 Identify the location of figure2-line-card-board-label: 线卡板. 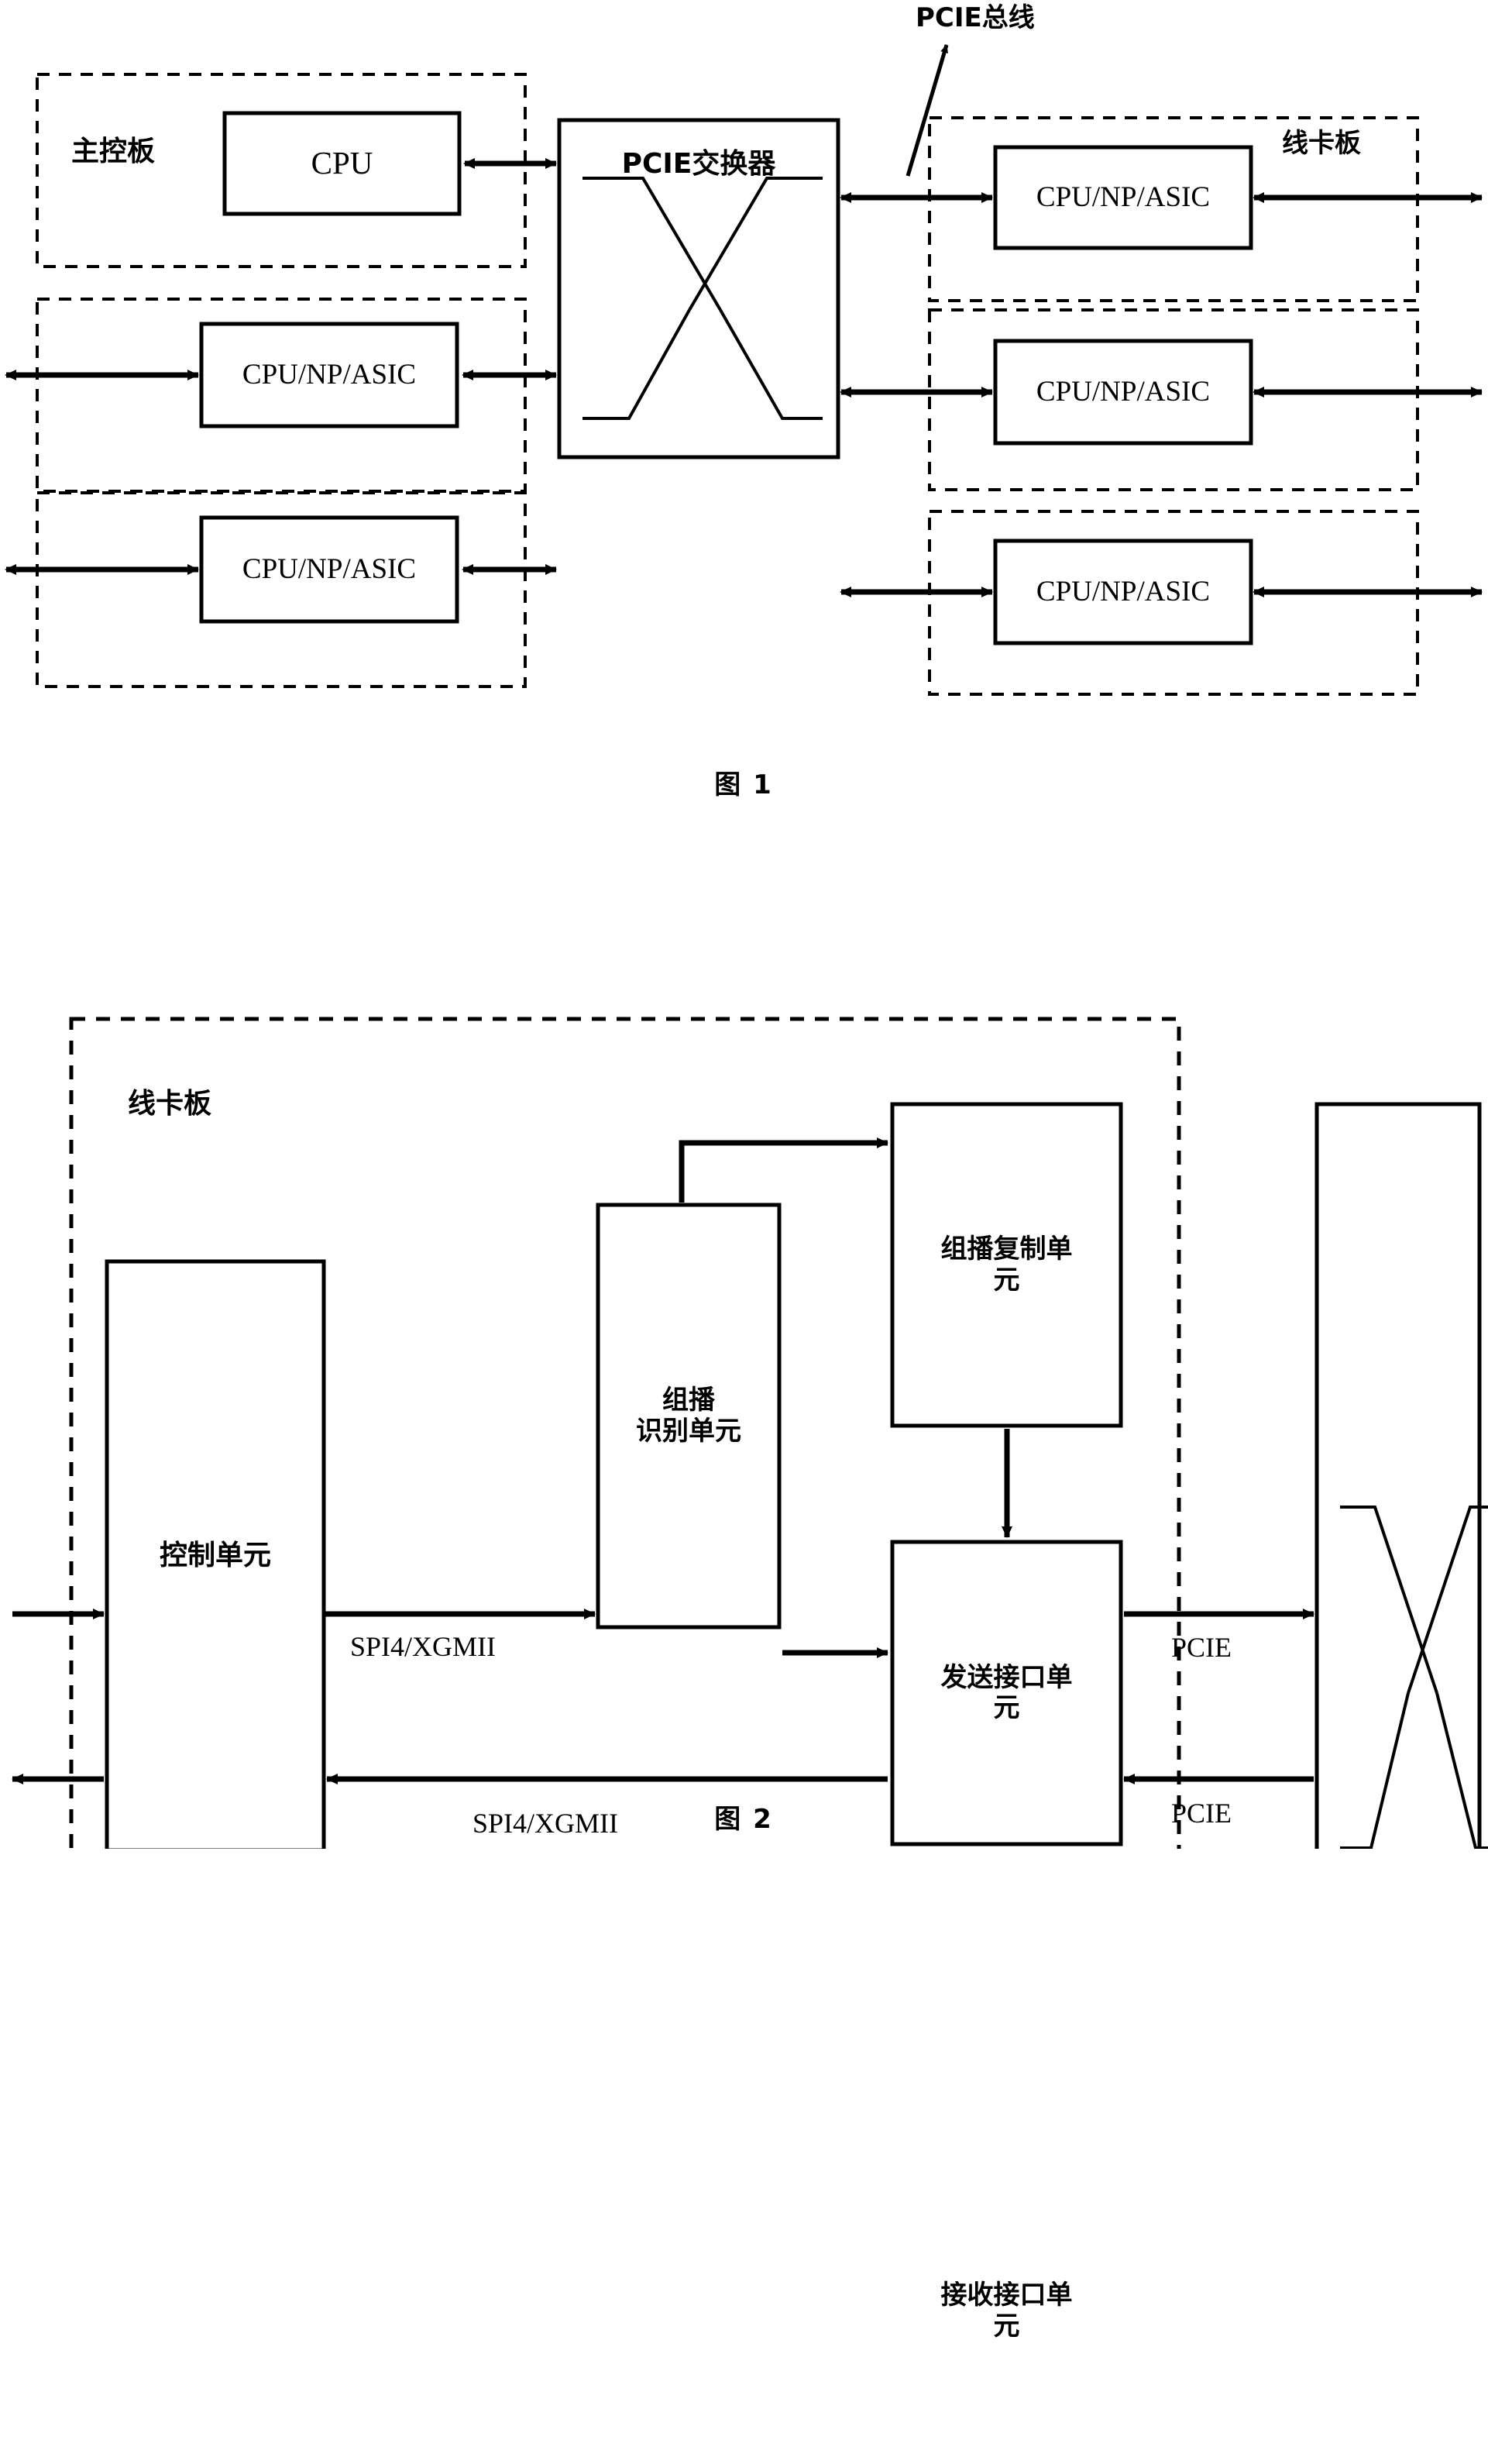
(170, 1104).